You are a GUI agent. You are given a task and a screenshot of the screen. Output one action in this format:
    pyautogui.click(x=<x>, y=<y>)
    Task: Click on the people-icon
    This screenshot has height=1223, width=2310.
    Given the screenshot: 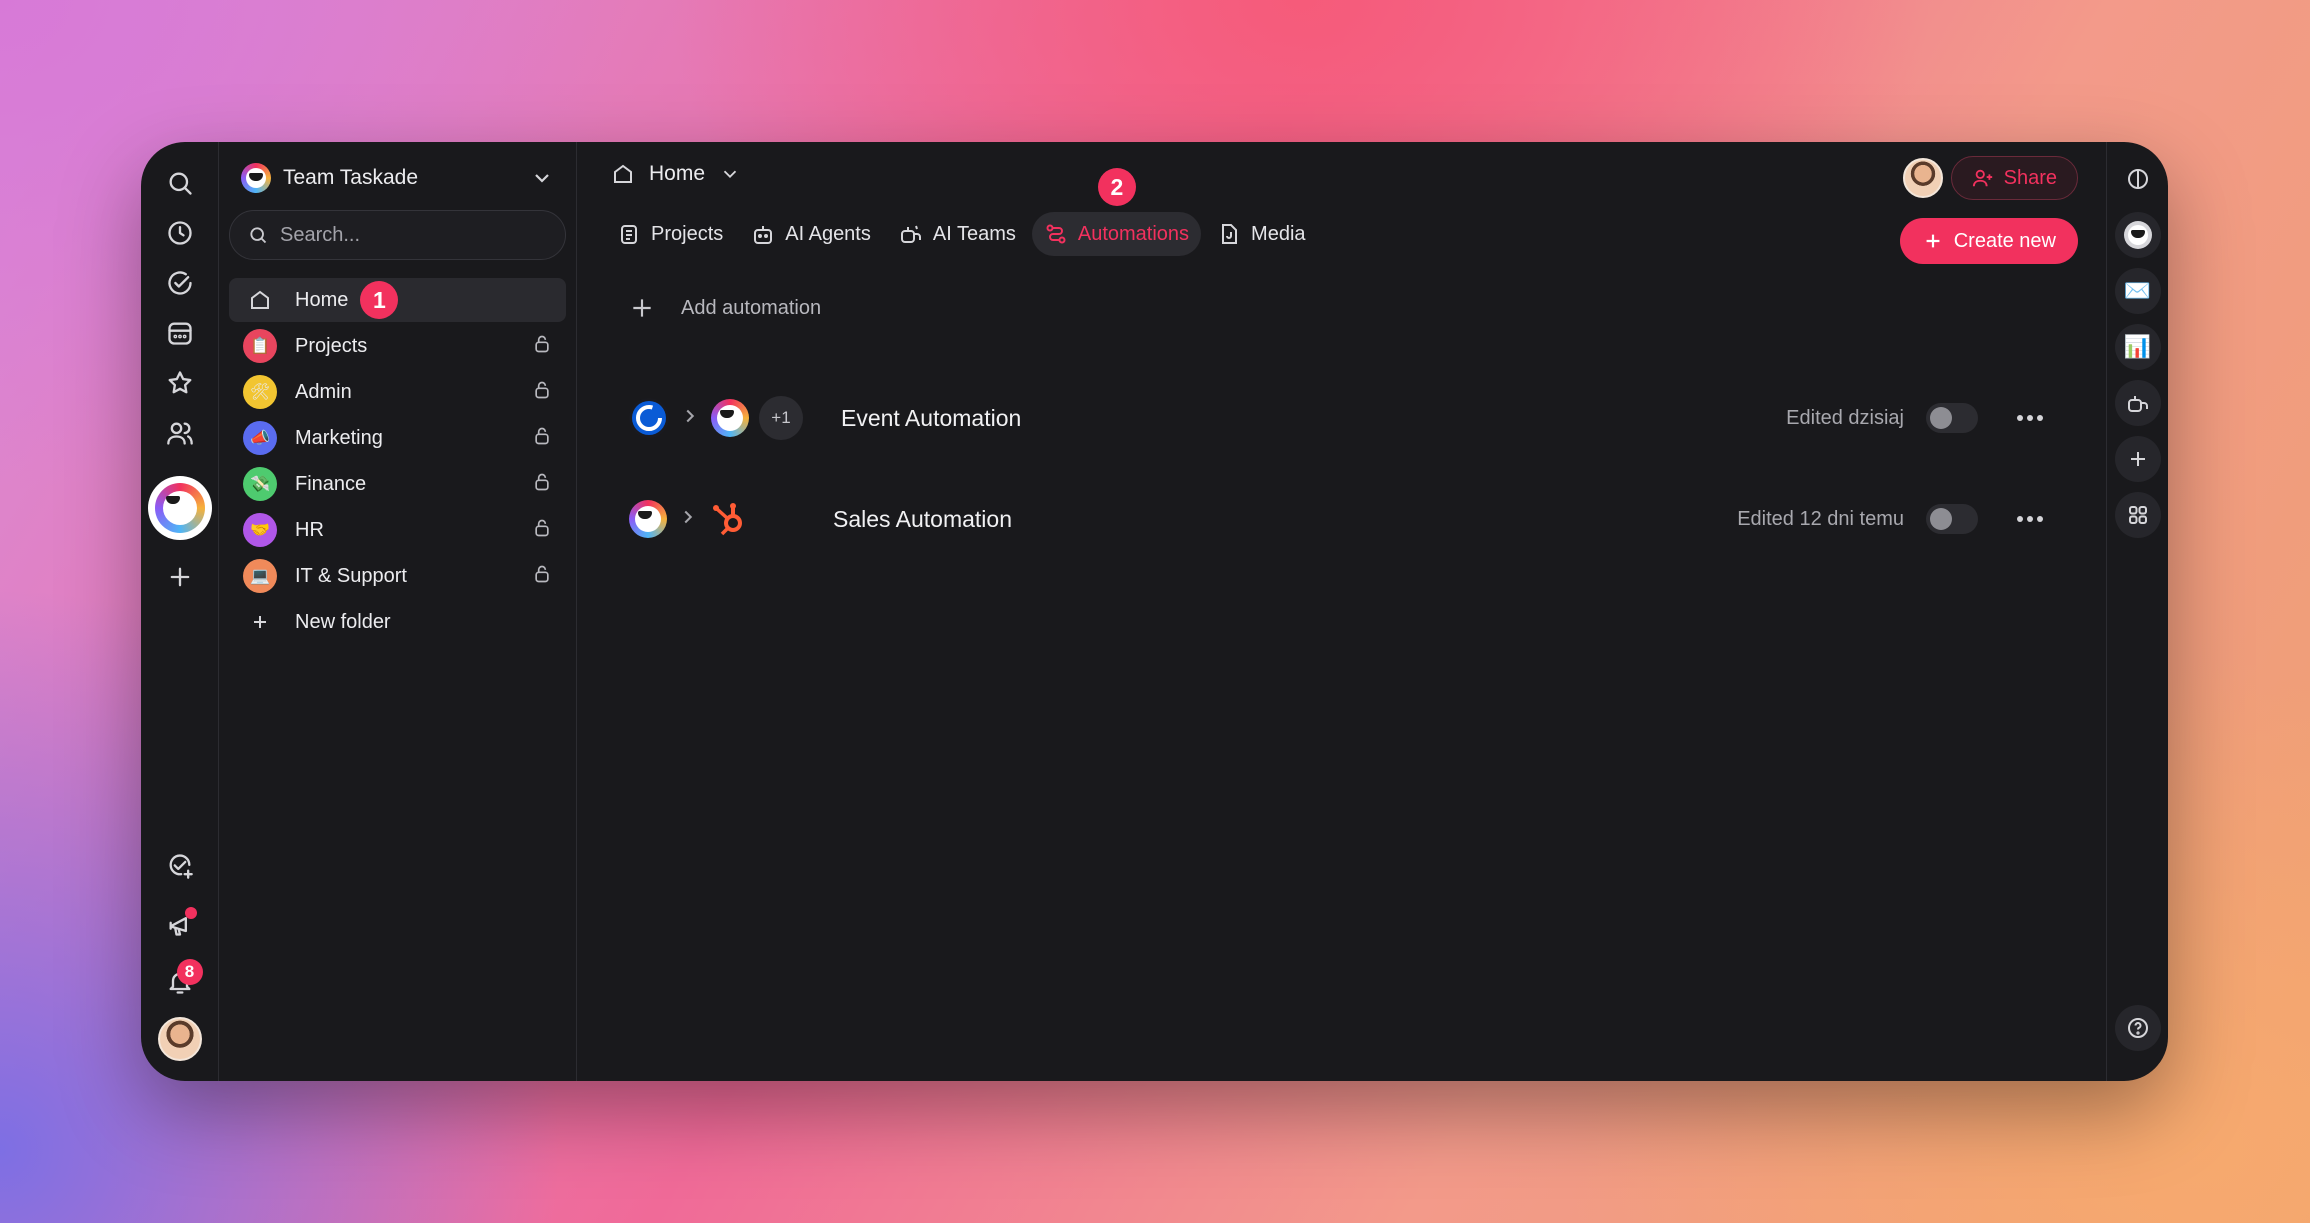 What is the action you would take?
    pyautogui.click(x=179, y=433)
    